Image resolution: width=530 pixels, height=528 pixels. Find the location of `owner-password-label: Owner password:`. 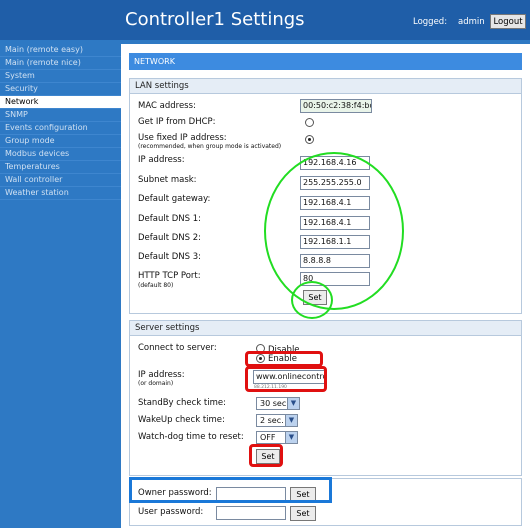

owner-password-label: Owner password: is located at coordinates (175, 493).